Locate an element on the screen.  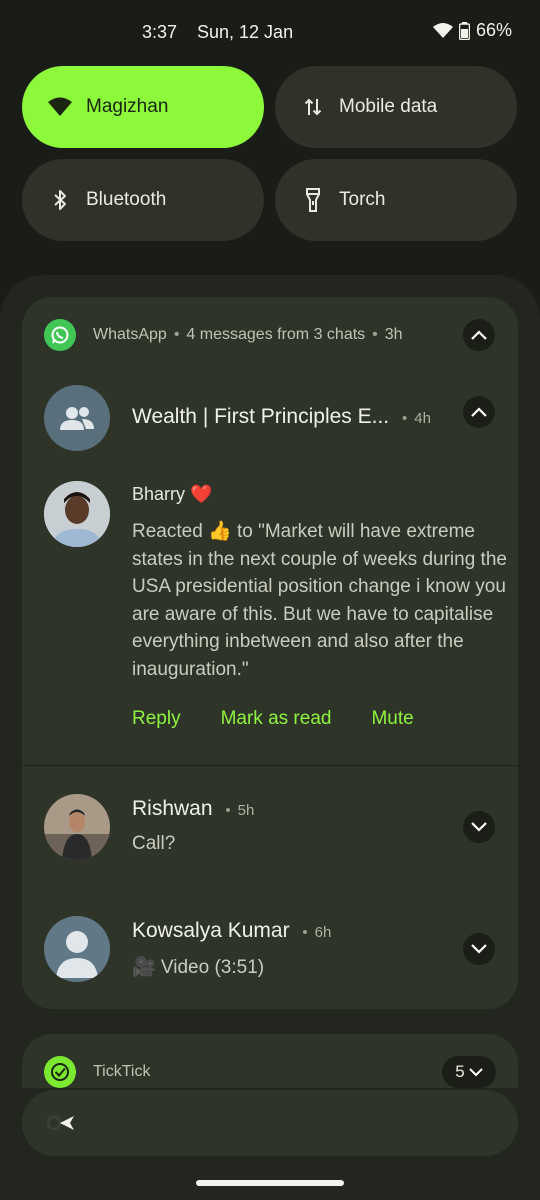
app-logo-icon is located at coordinates (64, 1125).